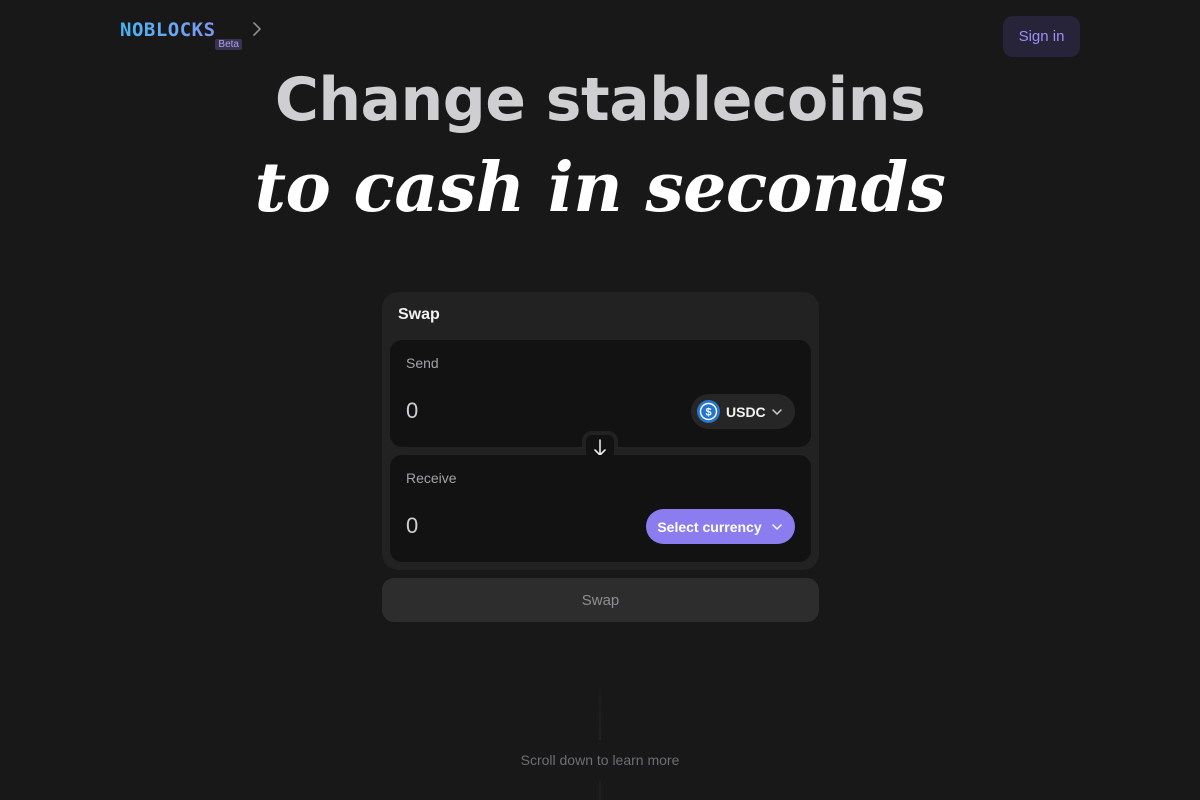 The width and height of the screenshot is (1200, 800). Describe the element at coordinates (419, 314) in the screenshot. I see `swap-card-title: Swap` at that location.